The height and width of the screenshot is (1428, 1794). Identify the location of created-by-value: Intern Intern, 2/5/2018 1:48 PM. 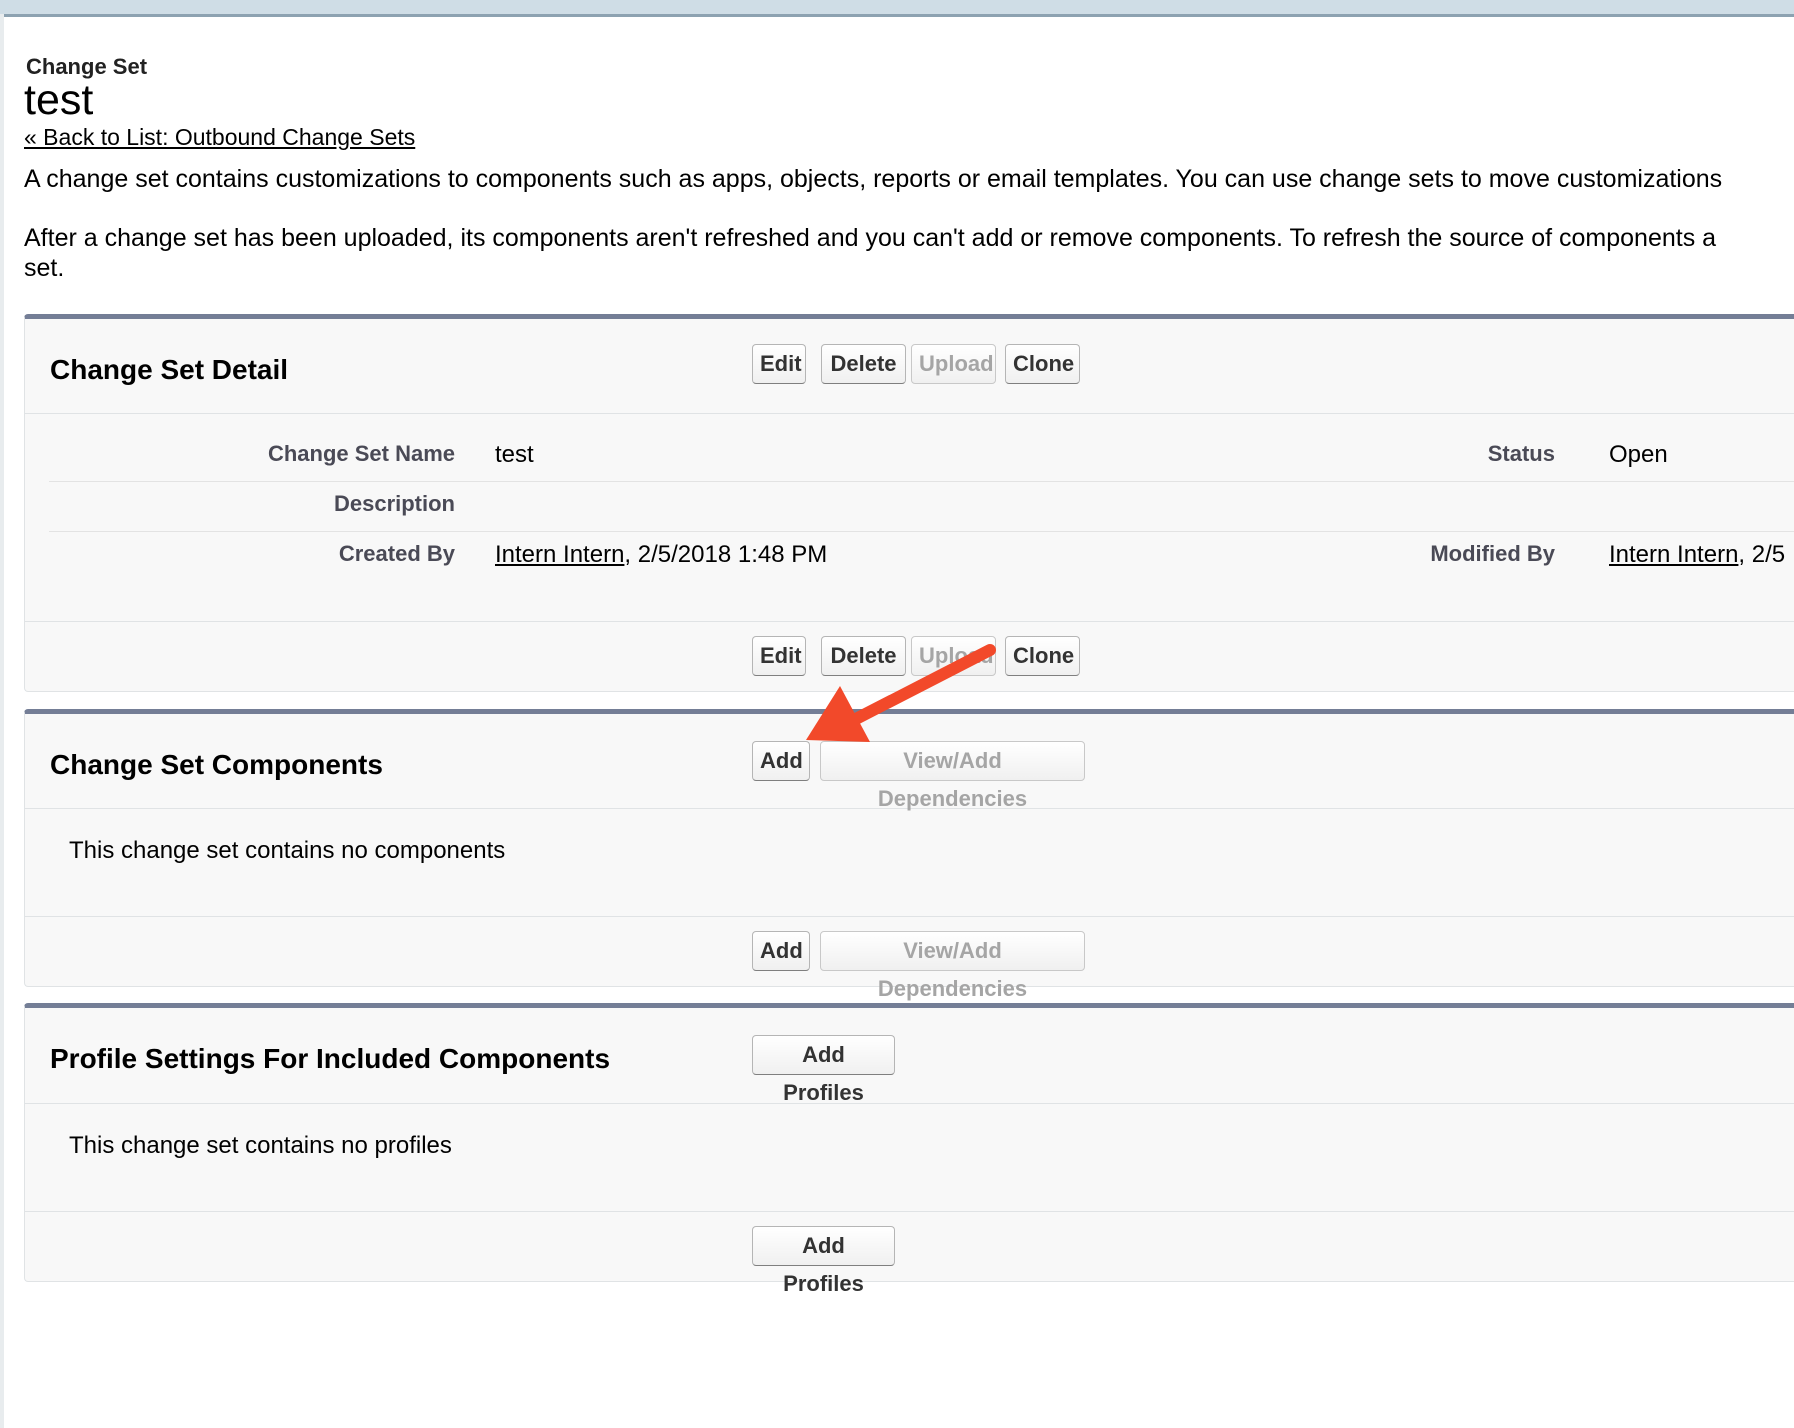
(661, 555).